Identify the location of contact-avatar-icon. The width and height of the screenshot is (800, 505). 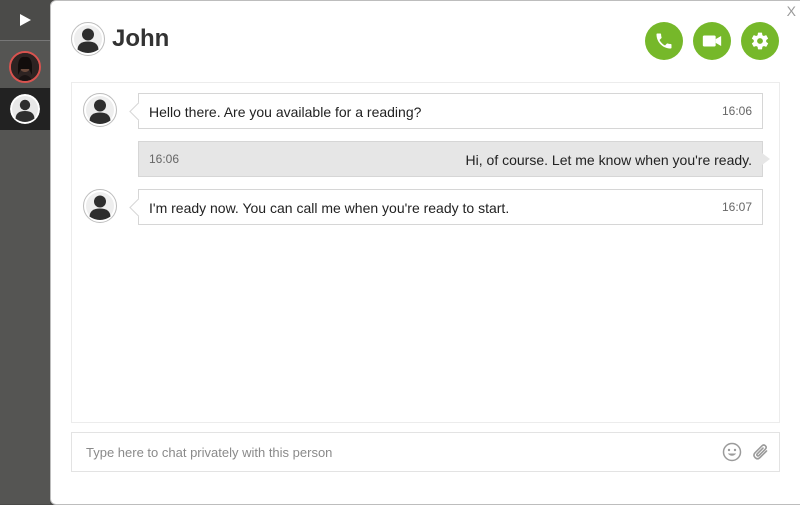
(25, 109).